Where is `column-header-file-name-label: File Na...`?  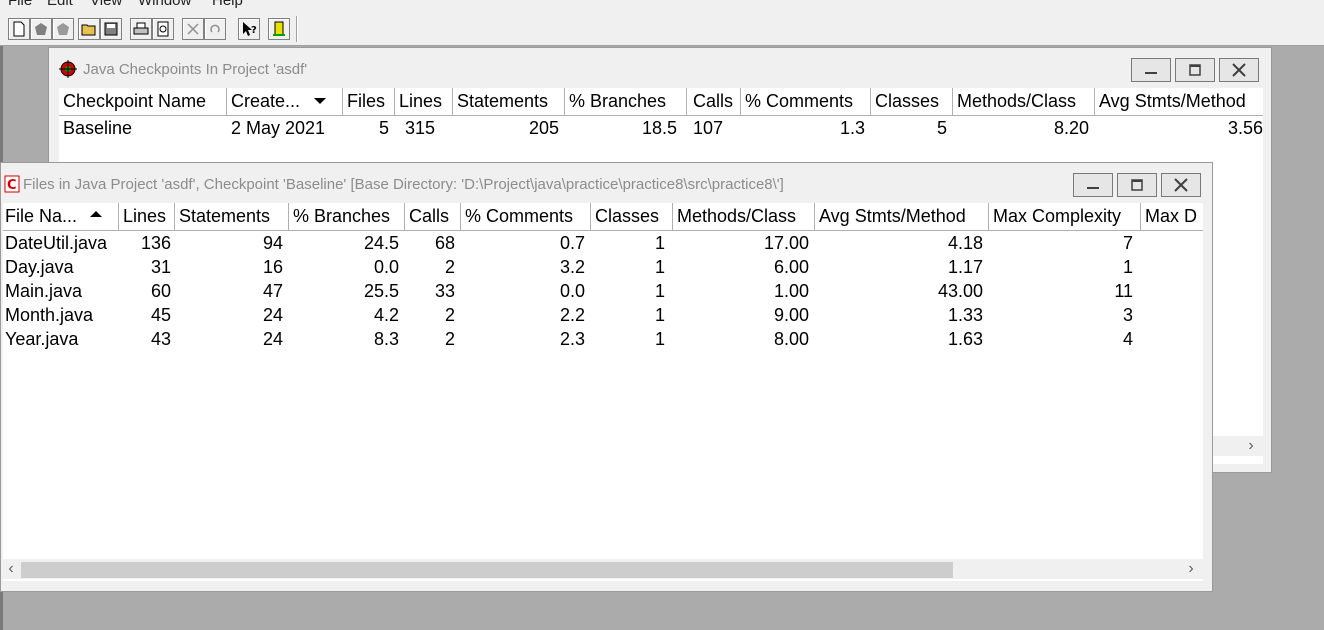
column-header-file-name-label: File Na... is located at coordinates (41, 216).